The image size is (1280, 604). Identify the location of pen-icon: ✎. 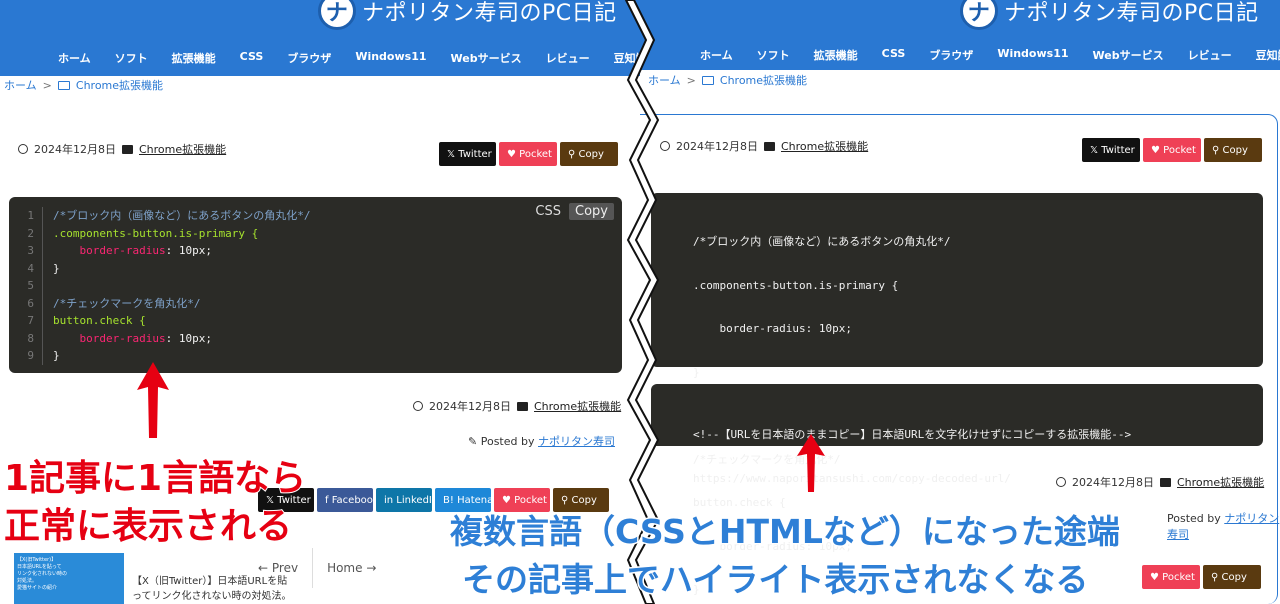
(474, 441).